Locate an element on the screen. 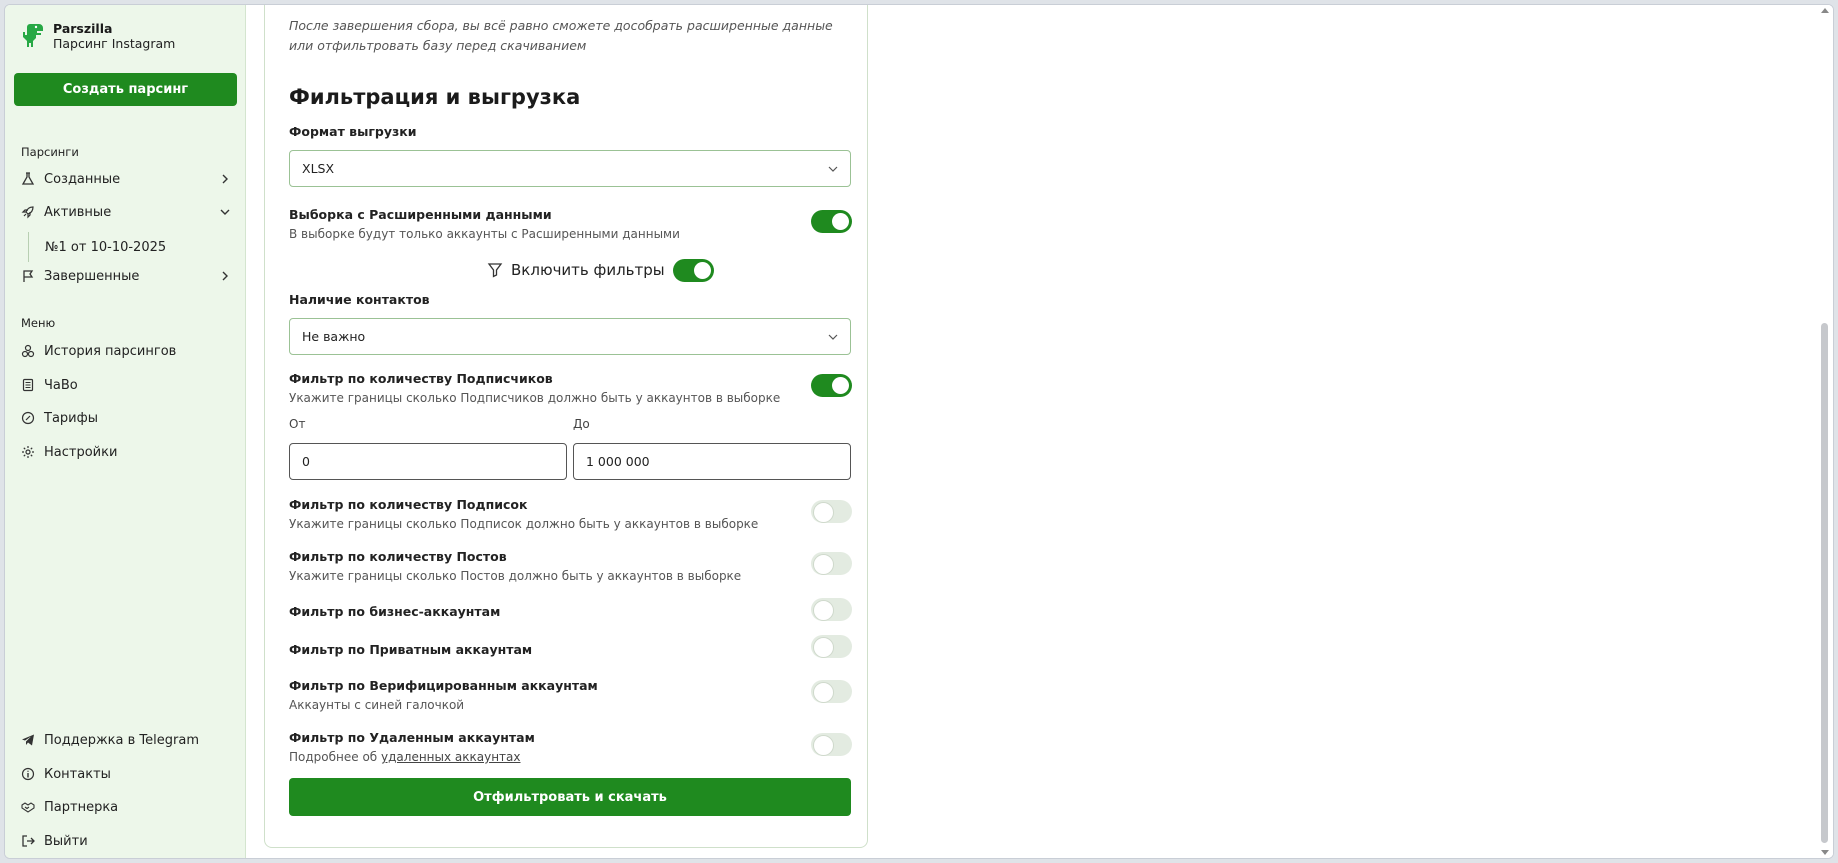 This screenshot has height=863, width=1838. sidebar-subitem-active-parsing: №1 от 10-10-2025 is located at coordinates (97, 247).